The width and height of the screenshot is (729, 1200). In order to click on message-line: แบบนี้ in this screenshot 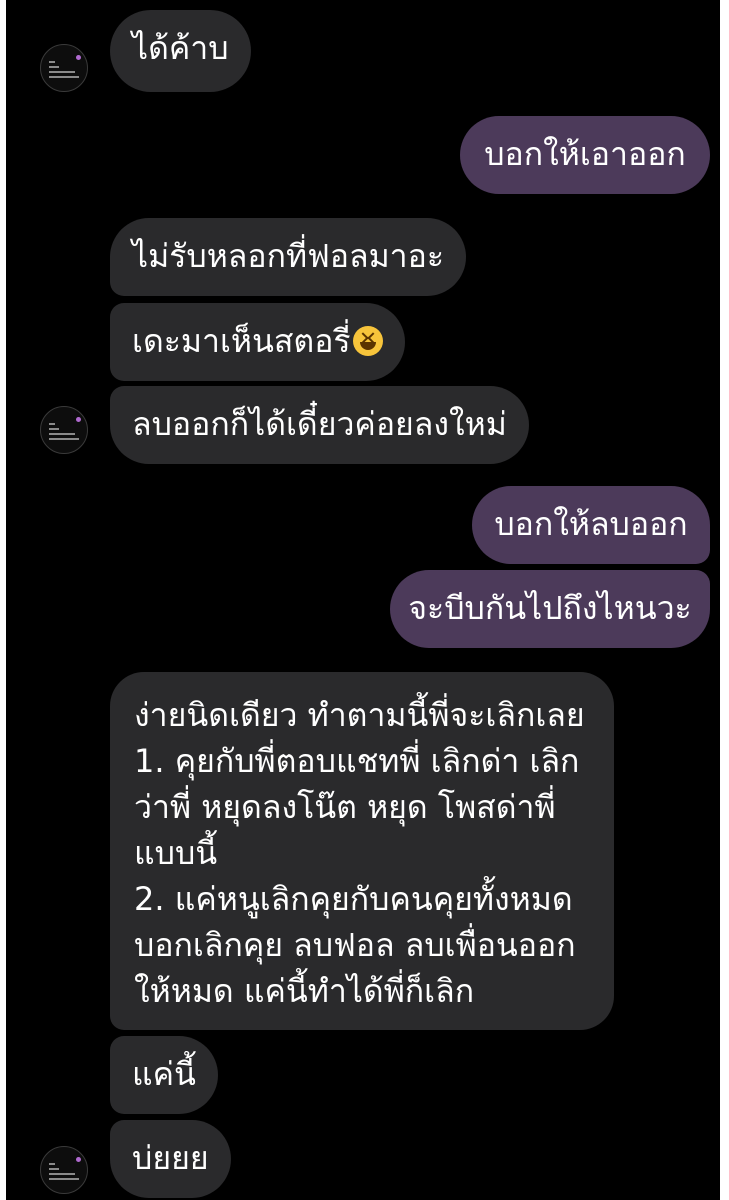, I will do `click(176, 853)`.